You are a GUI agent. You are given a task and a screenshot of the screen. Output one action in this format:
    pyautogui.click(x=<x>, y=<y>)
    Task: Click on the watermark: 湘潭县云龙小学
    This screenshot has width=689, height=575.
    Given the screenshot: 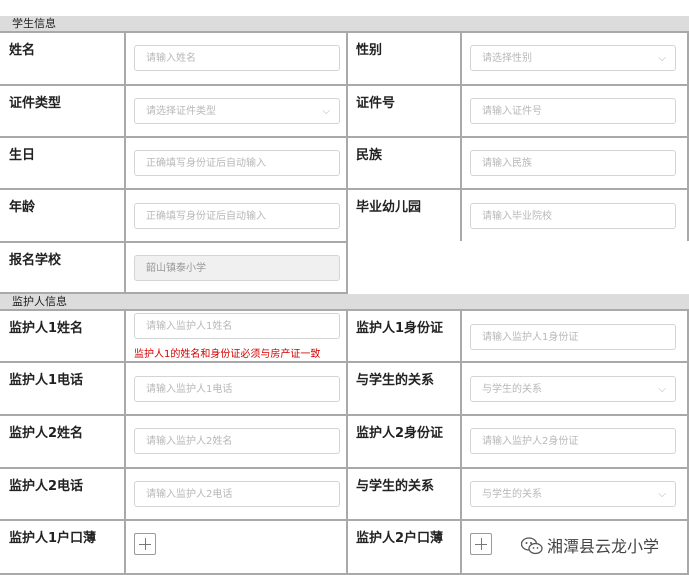 What is the action you would take?
    pyautogui.click(x=590, y=545)
    